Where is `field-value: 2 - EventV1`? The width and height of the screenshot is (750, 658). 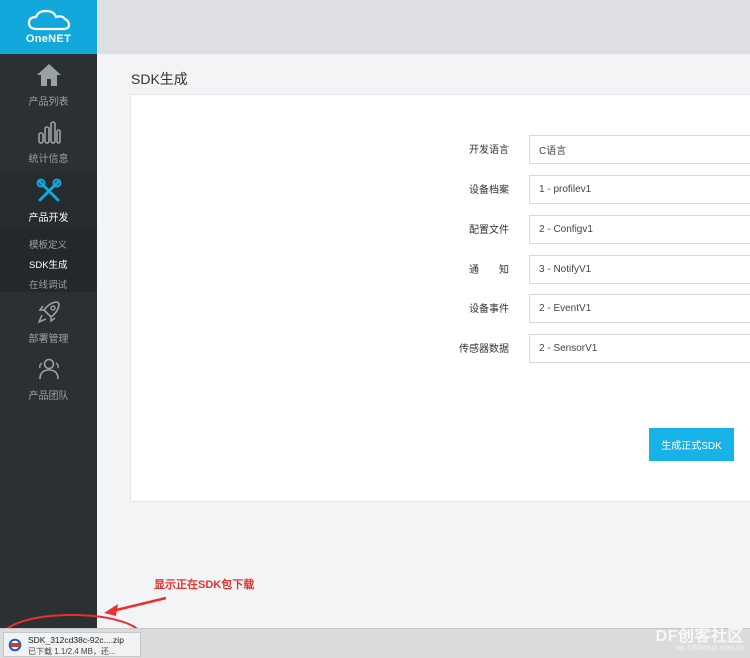 field-value: 2 - EventV1 is located at coordinates (565, 308).